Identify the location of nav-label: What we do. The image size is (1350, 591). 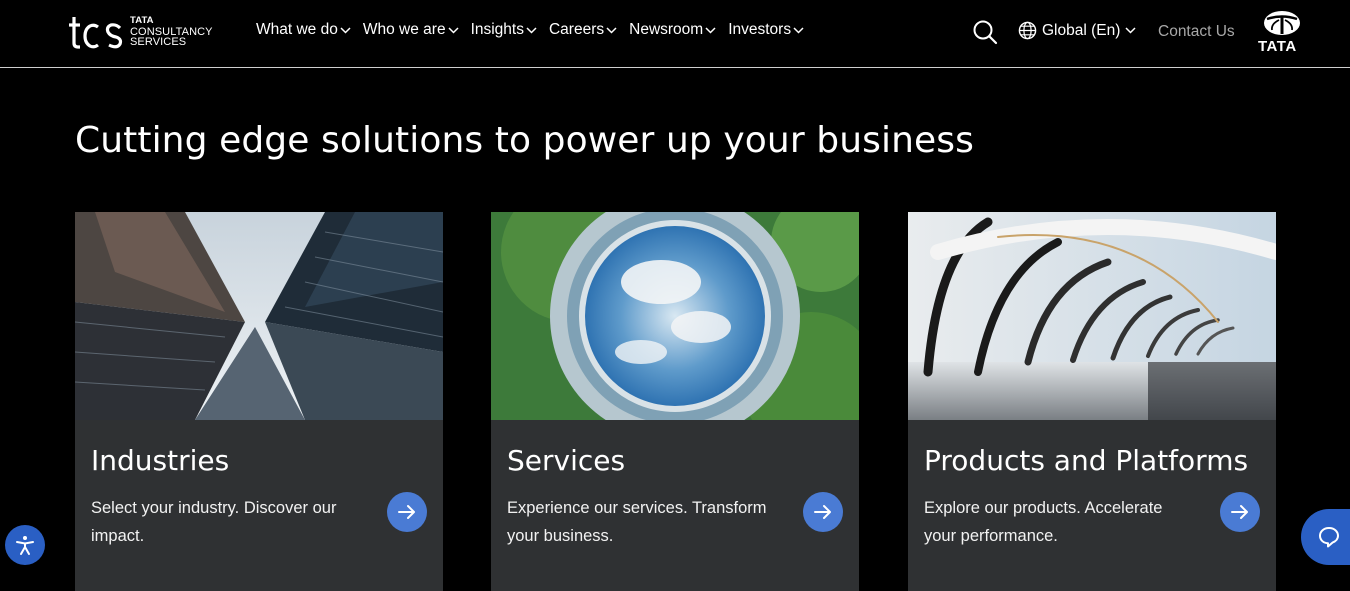
(297, 29).